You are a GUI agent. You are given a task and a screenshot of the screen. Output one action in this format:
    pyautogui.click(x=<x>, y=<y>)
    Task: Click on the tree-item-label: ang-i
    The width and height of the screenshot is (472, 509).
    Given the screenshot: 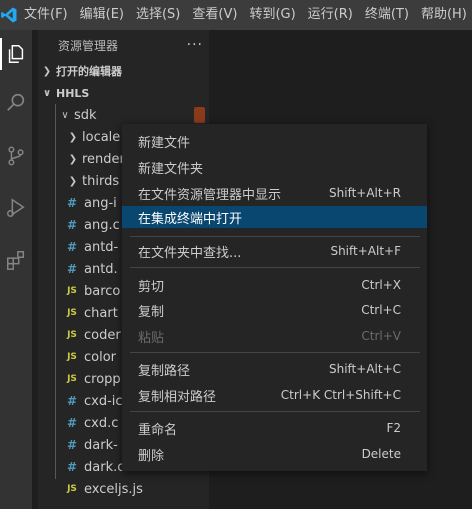 What is the action you would take?
    pyautogui.click(x=100, y=203)
    